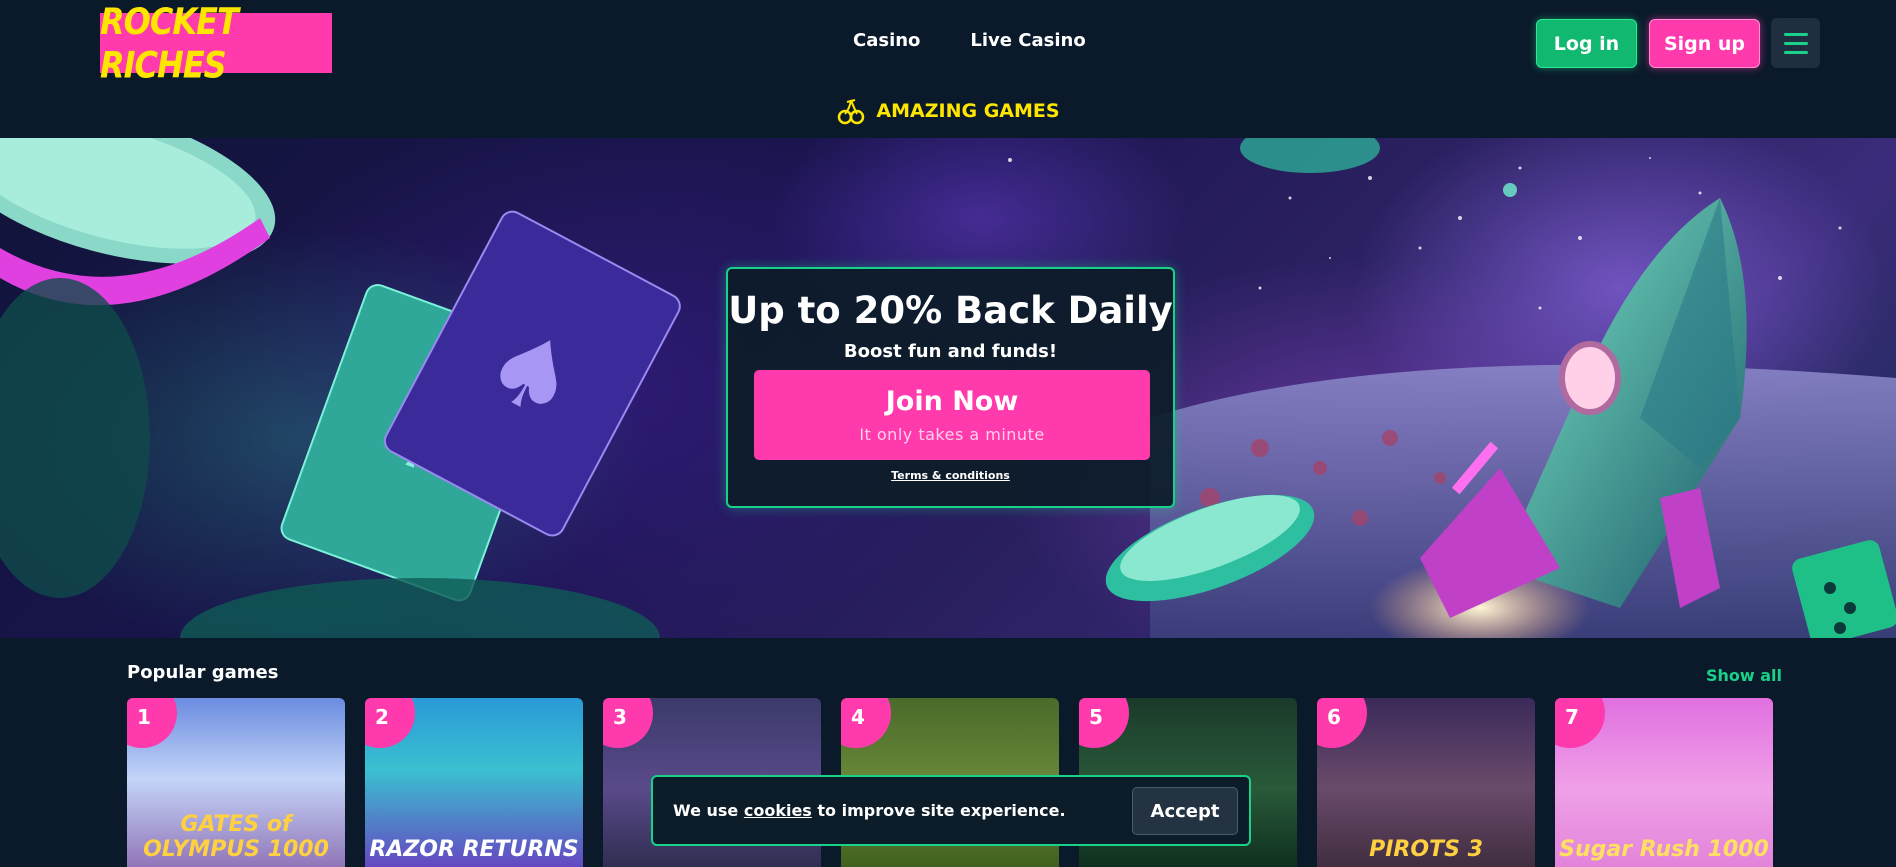  What do you see at coordinates (1580, 723) in the screenshot?
I see `rank-badge: 7` at bounding box center [1580, 723].